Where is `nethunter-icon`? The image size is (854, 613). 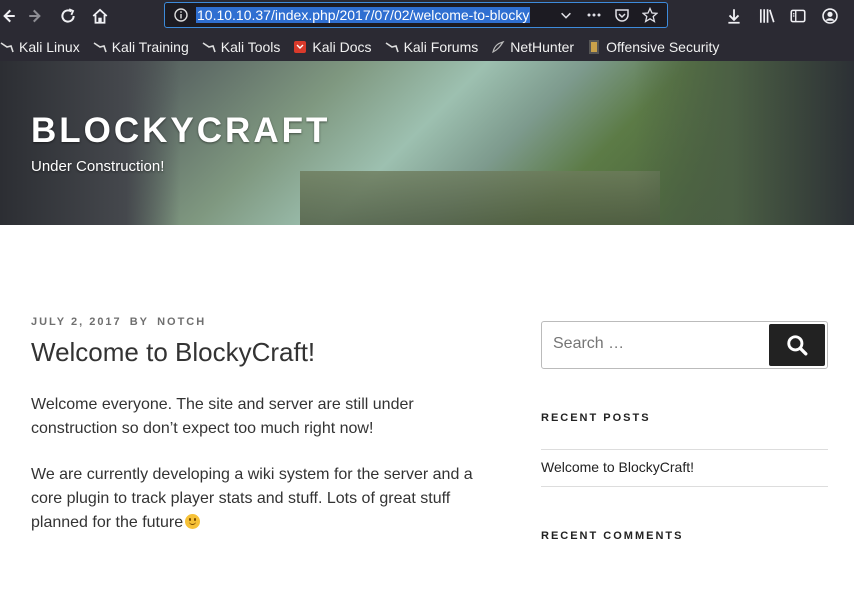 nethunter-icon is located at coordinates (498, 47).